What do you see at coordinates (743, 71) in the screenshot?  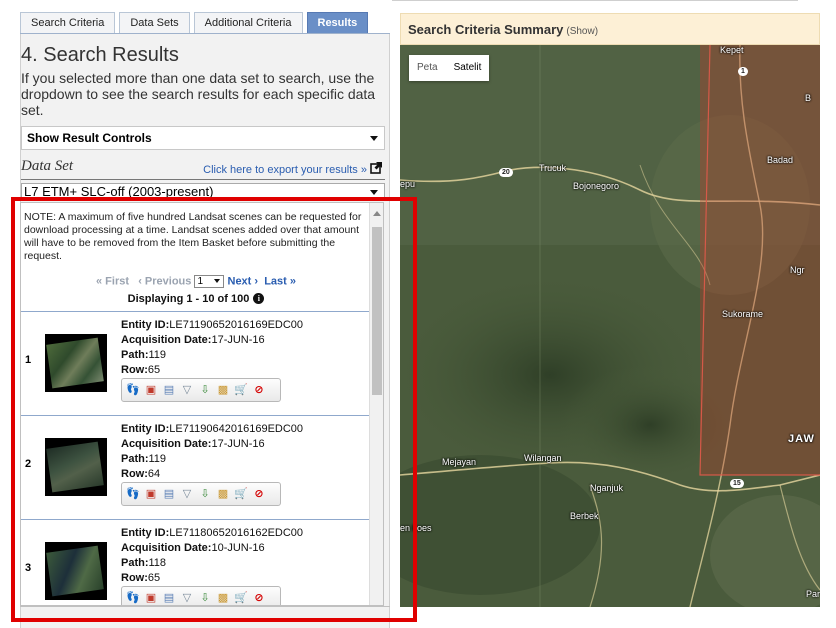 I see `road-shield: 1` at bounding box center [743, 71].